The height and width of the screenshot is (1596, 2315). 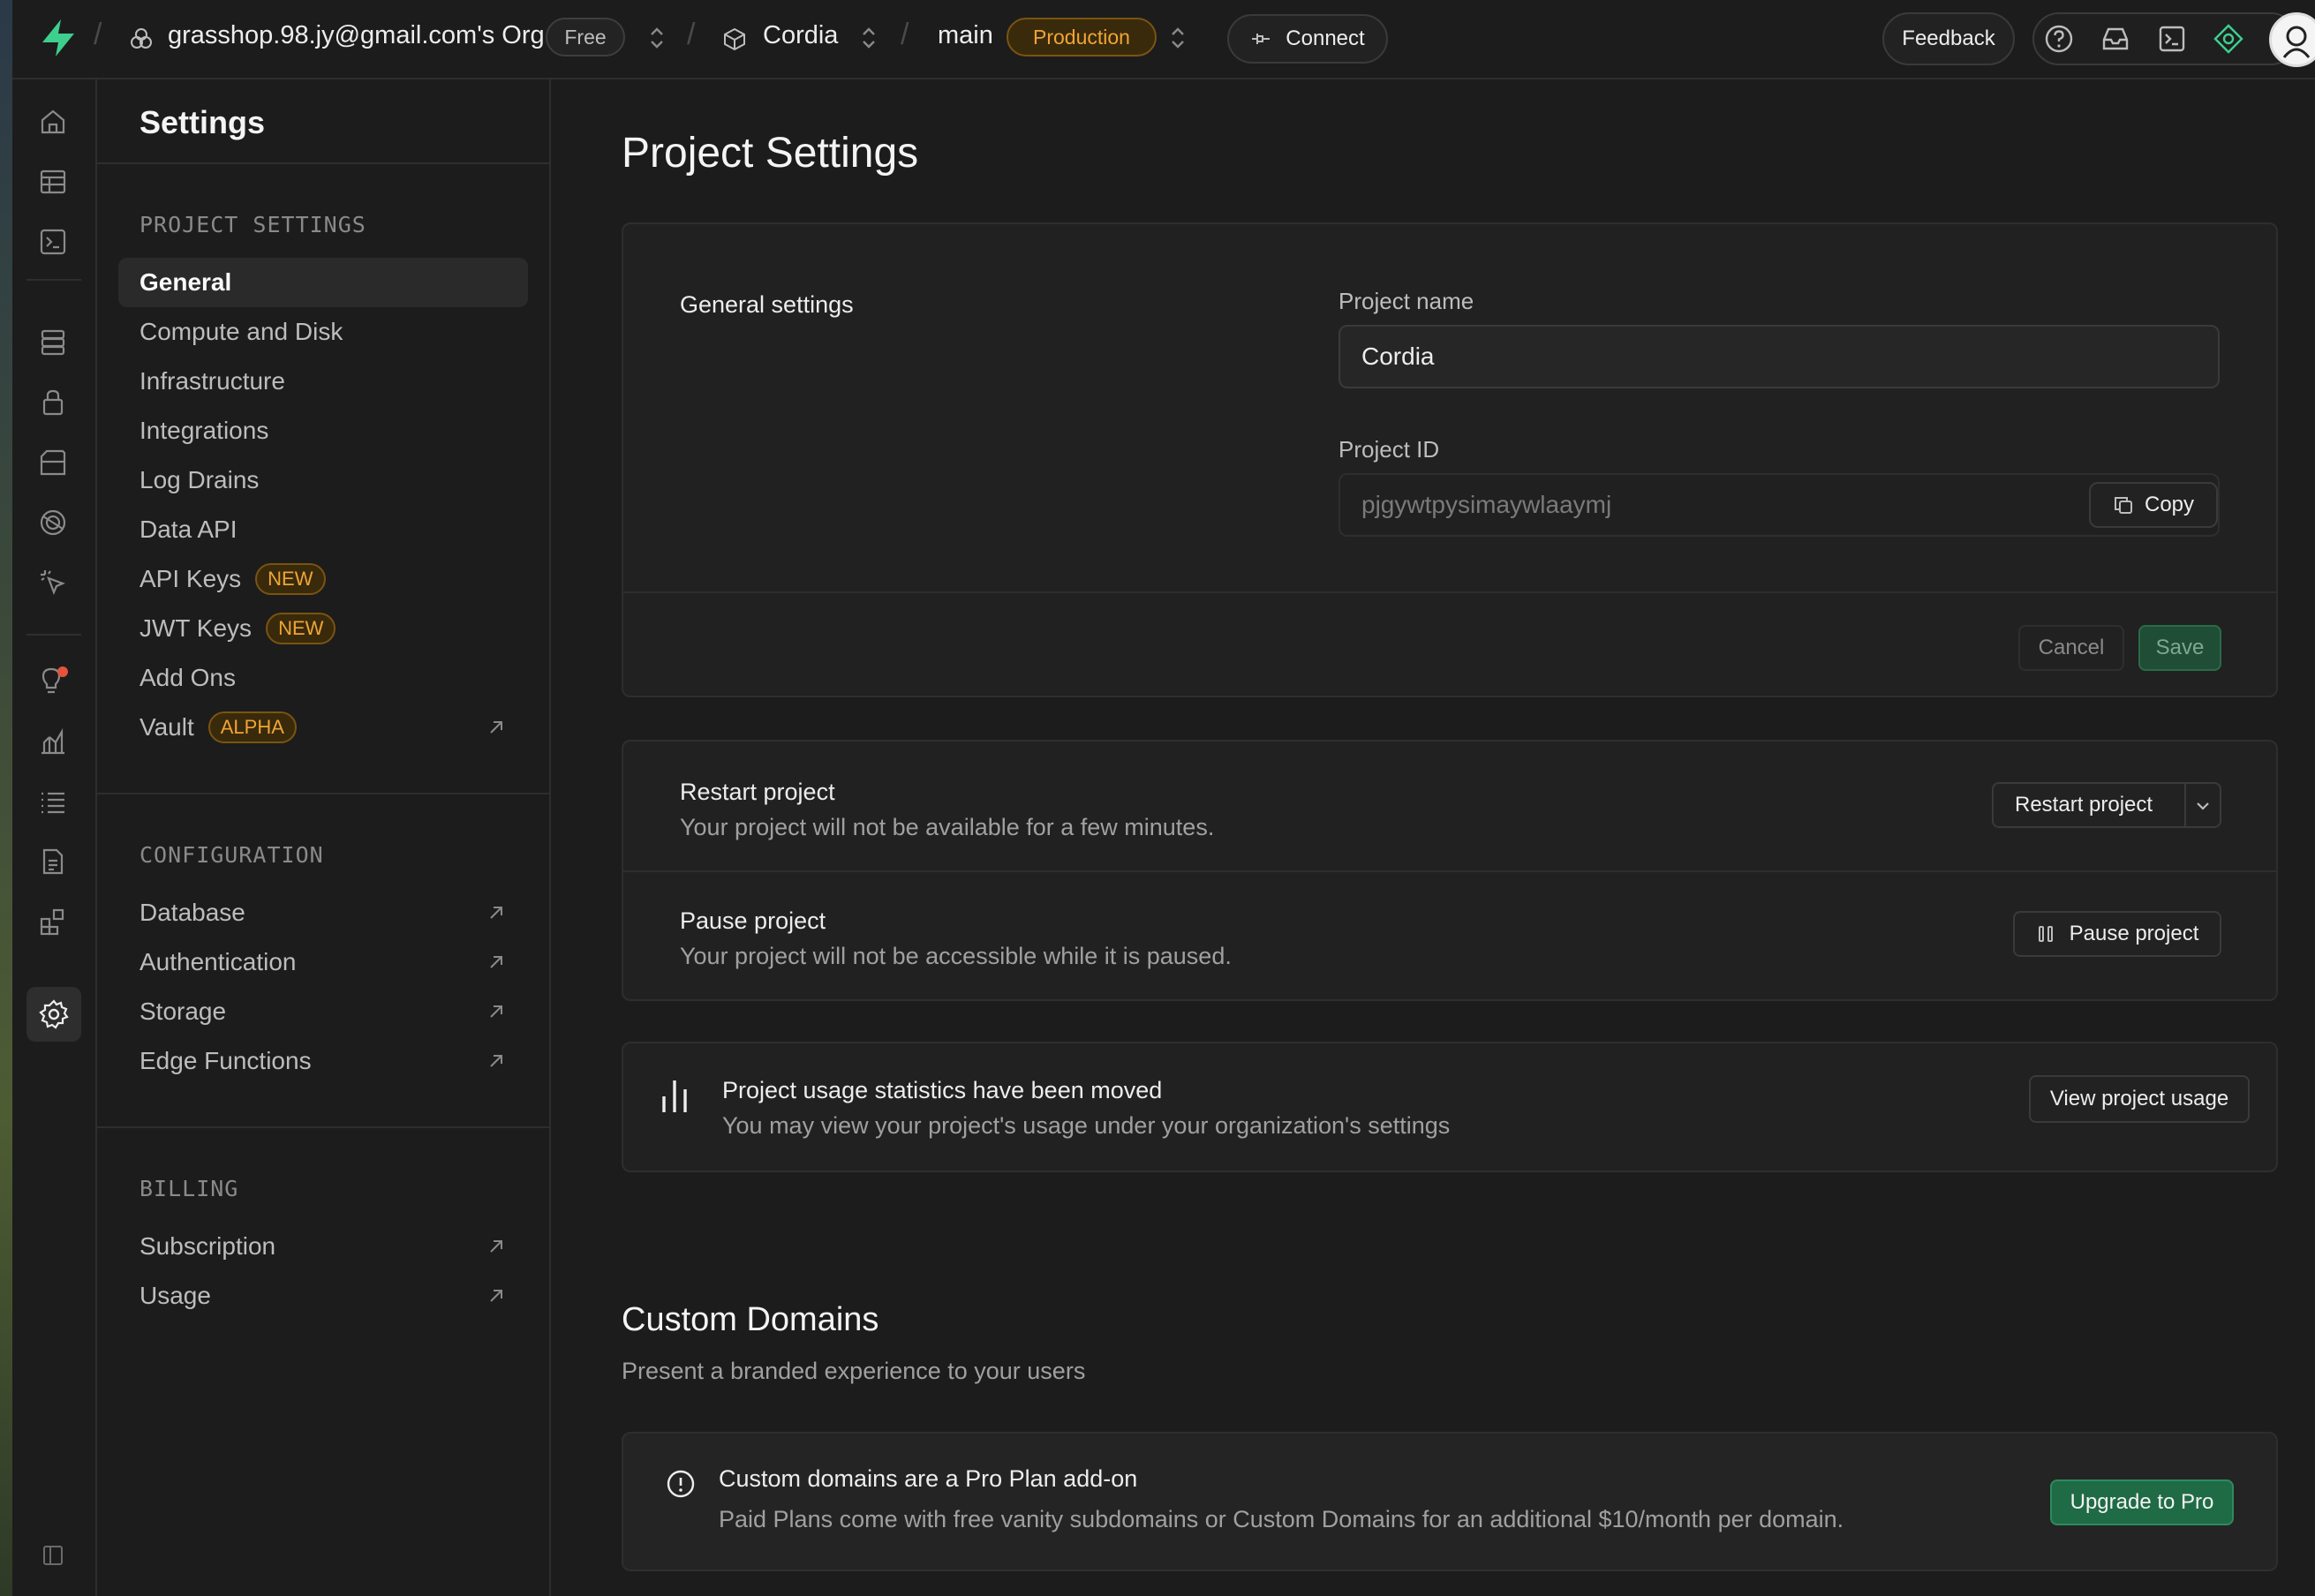 I want to click on advisors-bulb-icon, so click(x=53, y=681).